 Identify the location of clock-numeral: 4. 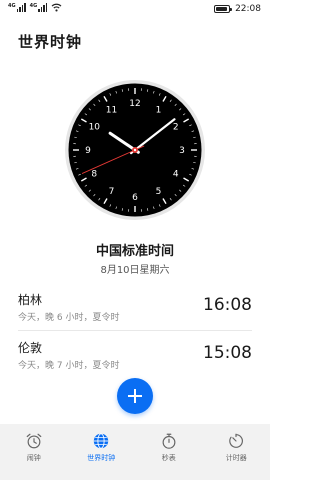
(176, 175).